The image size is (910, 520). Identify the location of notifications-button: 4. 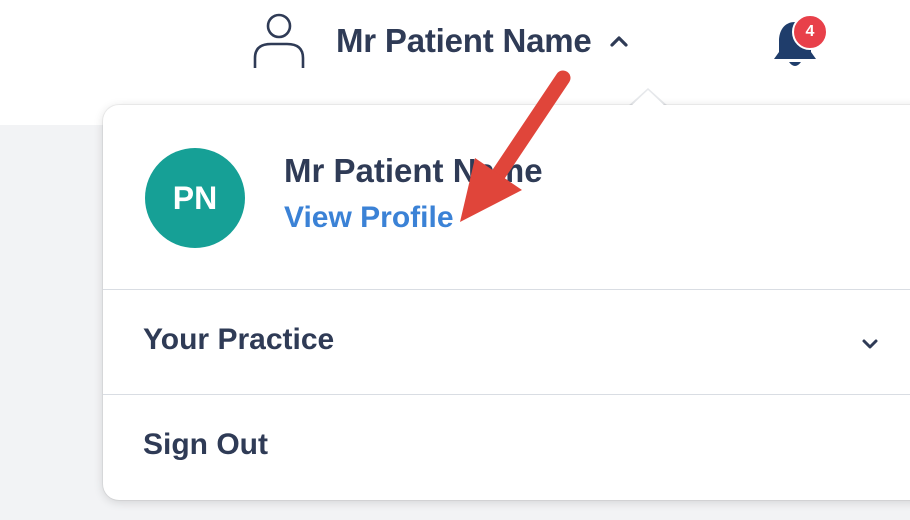
(800, 44).